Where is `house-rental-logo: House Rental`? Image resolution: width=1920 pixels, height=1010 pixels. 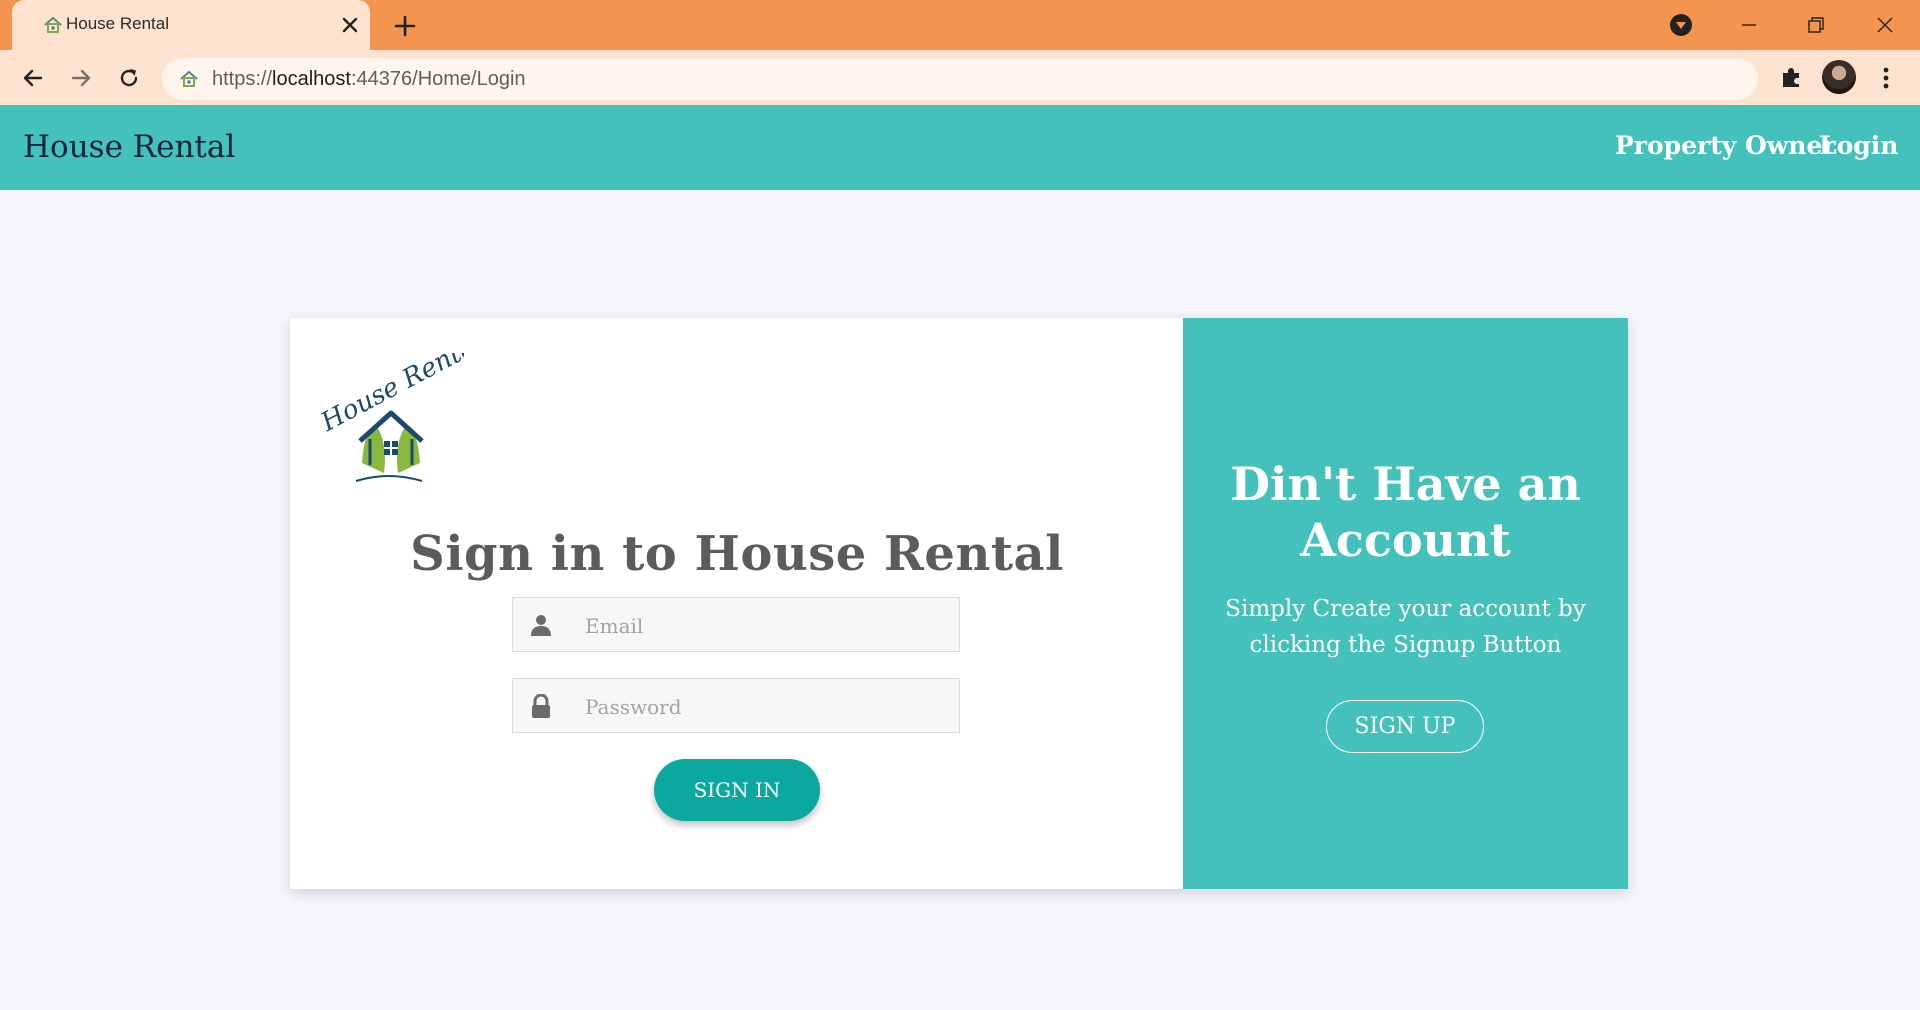
house-rental-logo: House Rental is located at coordinates (391, 417).